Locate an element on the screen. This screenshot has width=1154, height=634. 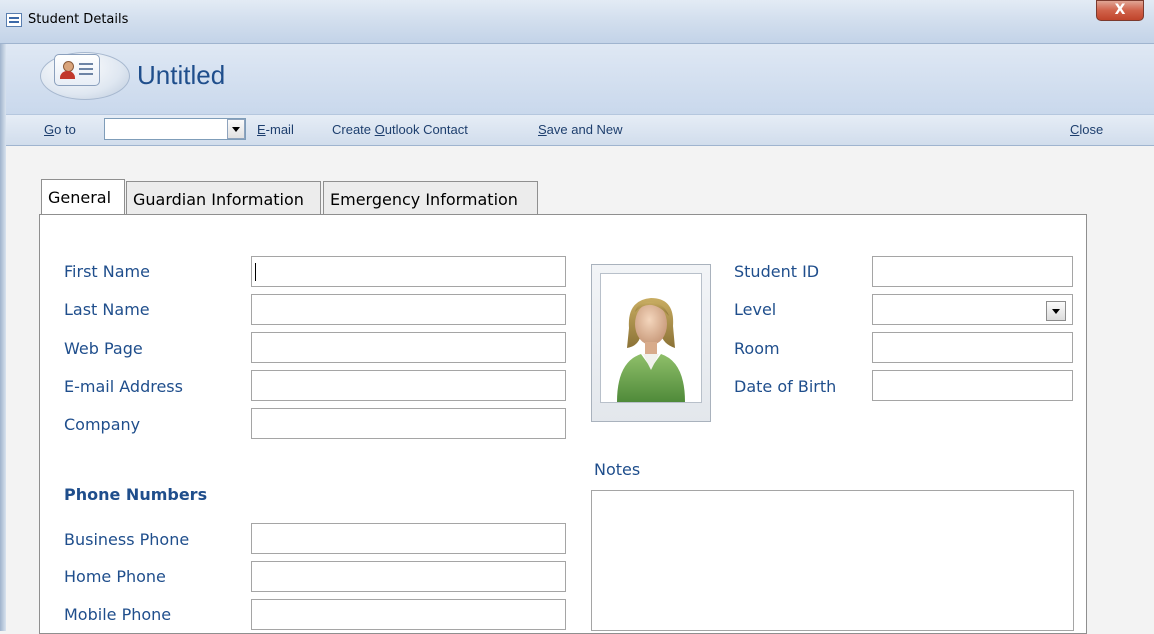
form-title: Untitled is located at coordinates (181, 75).